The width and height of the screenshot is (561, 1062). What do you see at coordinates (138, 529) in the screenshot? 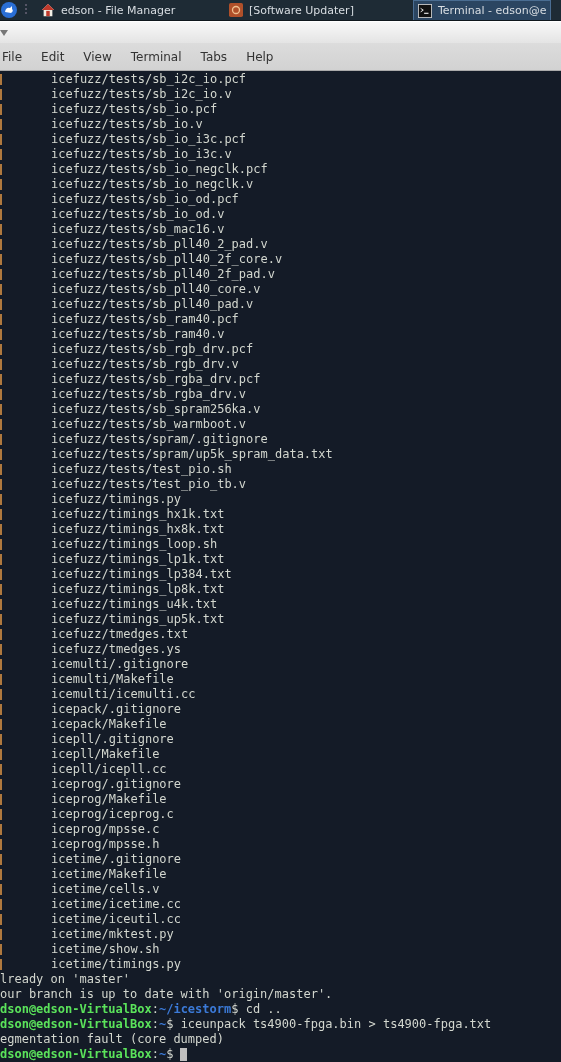
I see `file-path: icefuzz/timings_hx8k.txt` at bounding box center [138, 529].